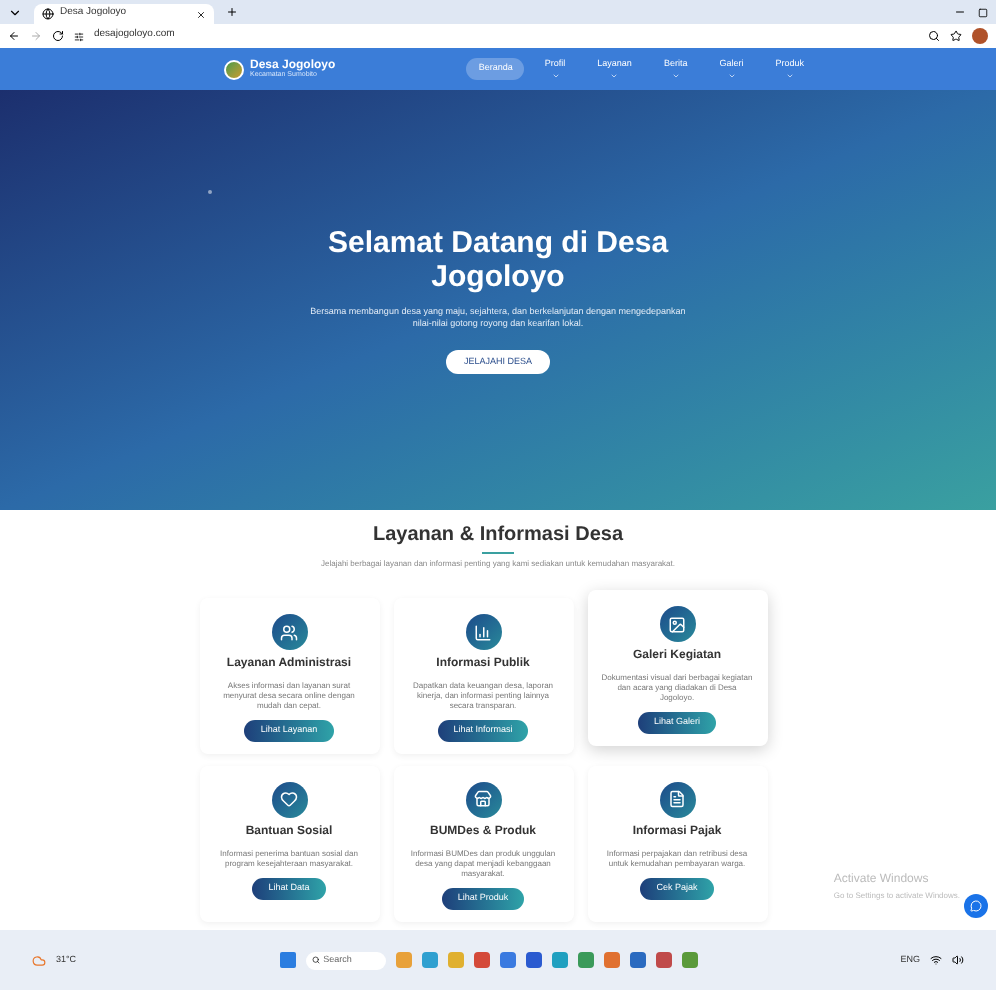 This screenshot has width=996, height=990. Describe the element at coordinates (48, 14) in the screenshot. I see `globe-icon` at that location.